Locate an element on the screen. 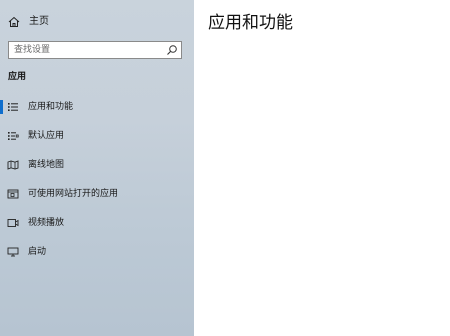  video-icon is located at coordinates (13, 223).